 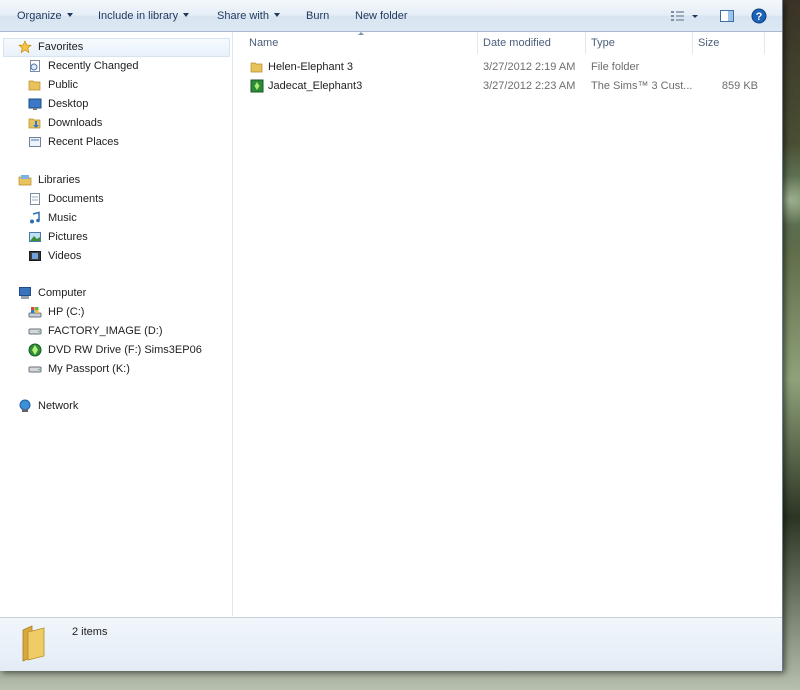 I want to click on view-menu-chevron-icon, so click(x=695, y=16).